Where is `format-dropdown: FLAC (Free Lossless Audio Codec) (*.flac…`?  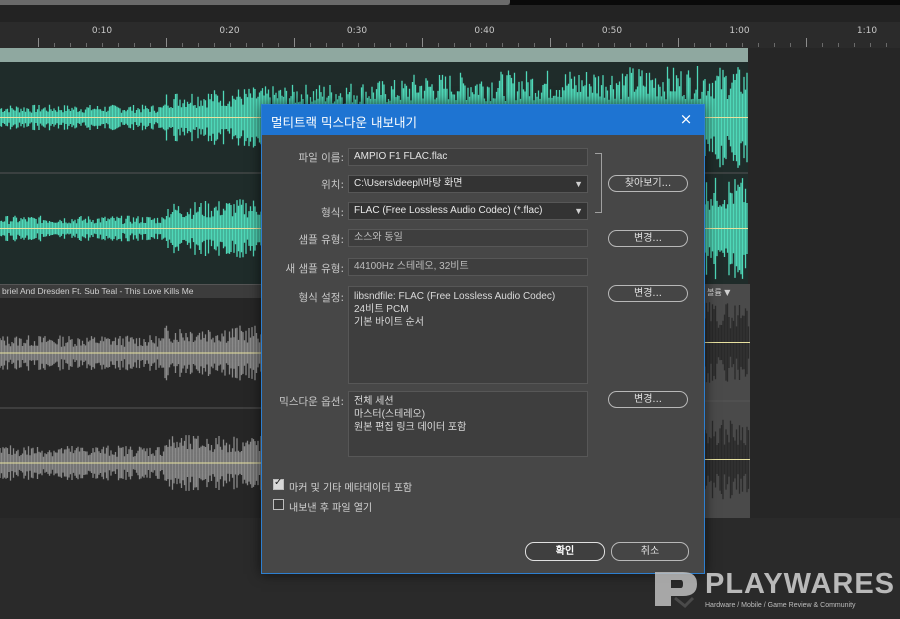
format-dropdown: FLAC (Free Lossless Audio Codec) (*.flac… is located at coordinates (468, 211).